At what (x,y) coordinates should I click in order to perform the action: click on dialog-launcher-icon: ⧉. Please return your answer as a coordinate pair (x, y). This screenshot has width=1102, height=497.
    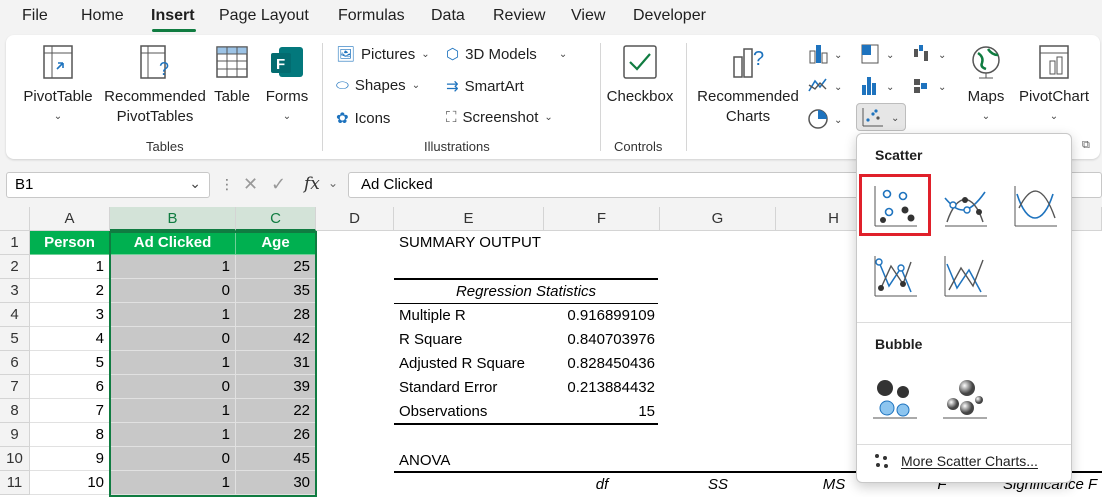
    Looking at the image, I should click on (1086, 145).